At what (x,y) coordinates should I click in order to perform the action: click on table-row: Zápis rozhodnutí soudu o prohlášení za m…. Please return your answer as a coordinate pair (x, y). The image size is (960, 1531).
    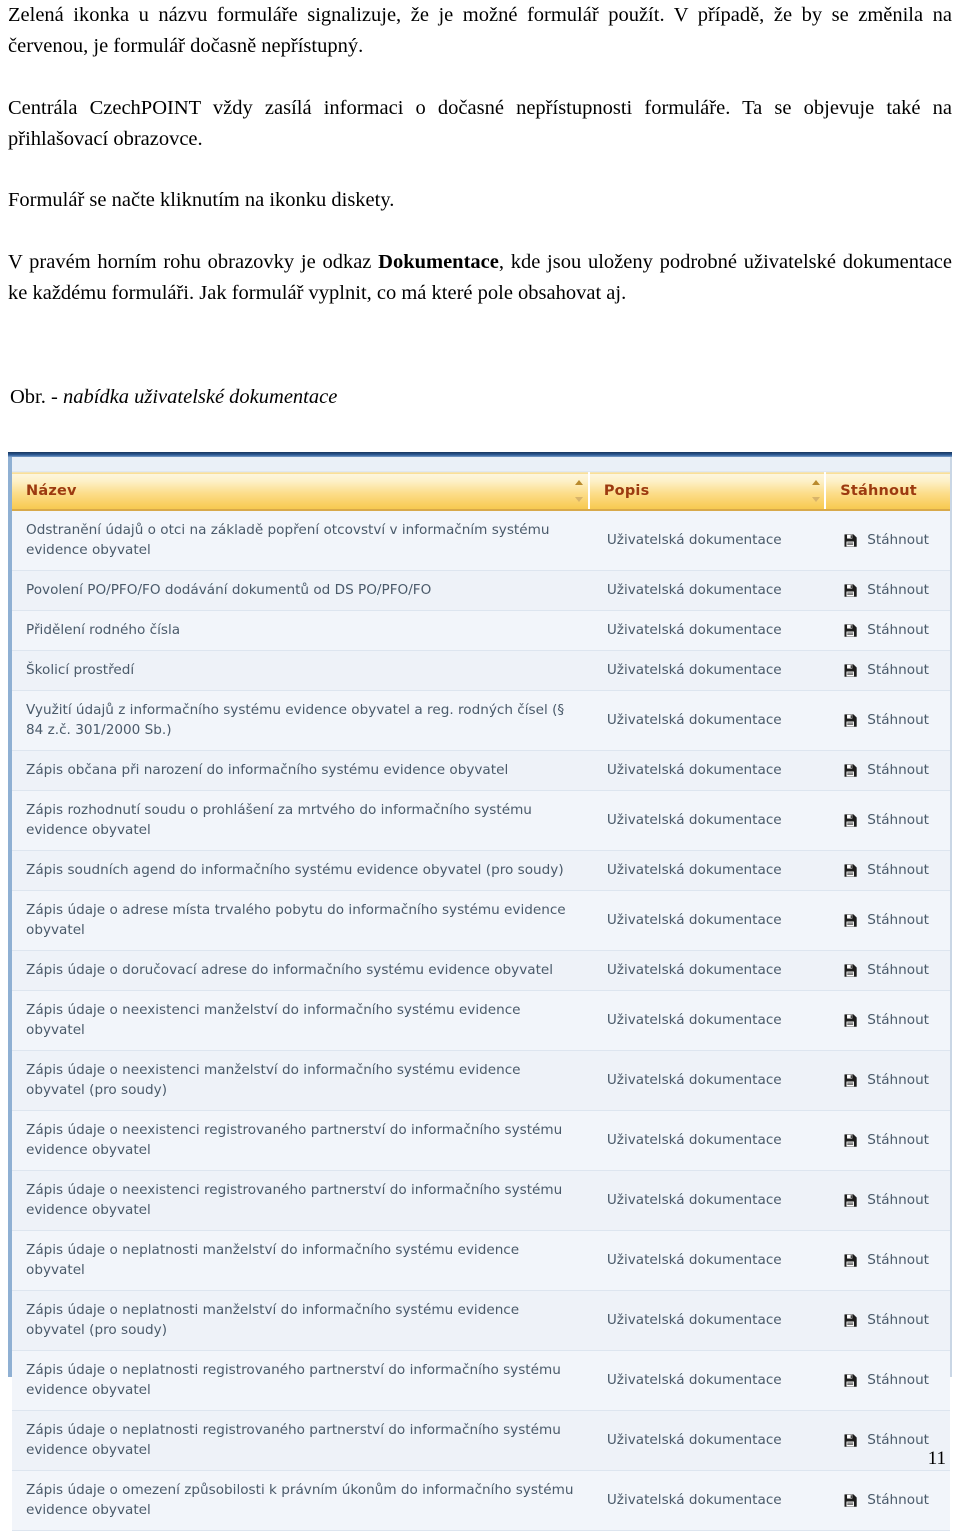
    Looking at the image, I should click on (481, 820).